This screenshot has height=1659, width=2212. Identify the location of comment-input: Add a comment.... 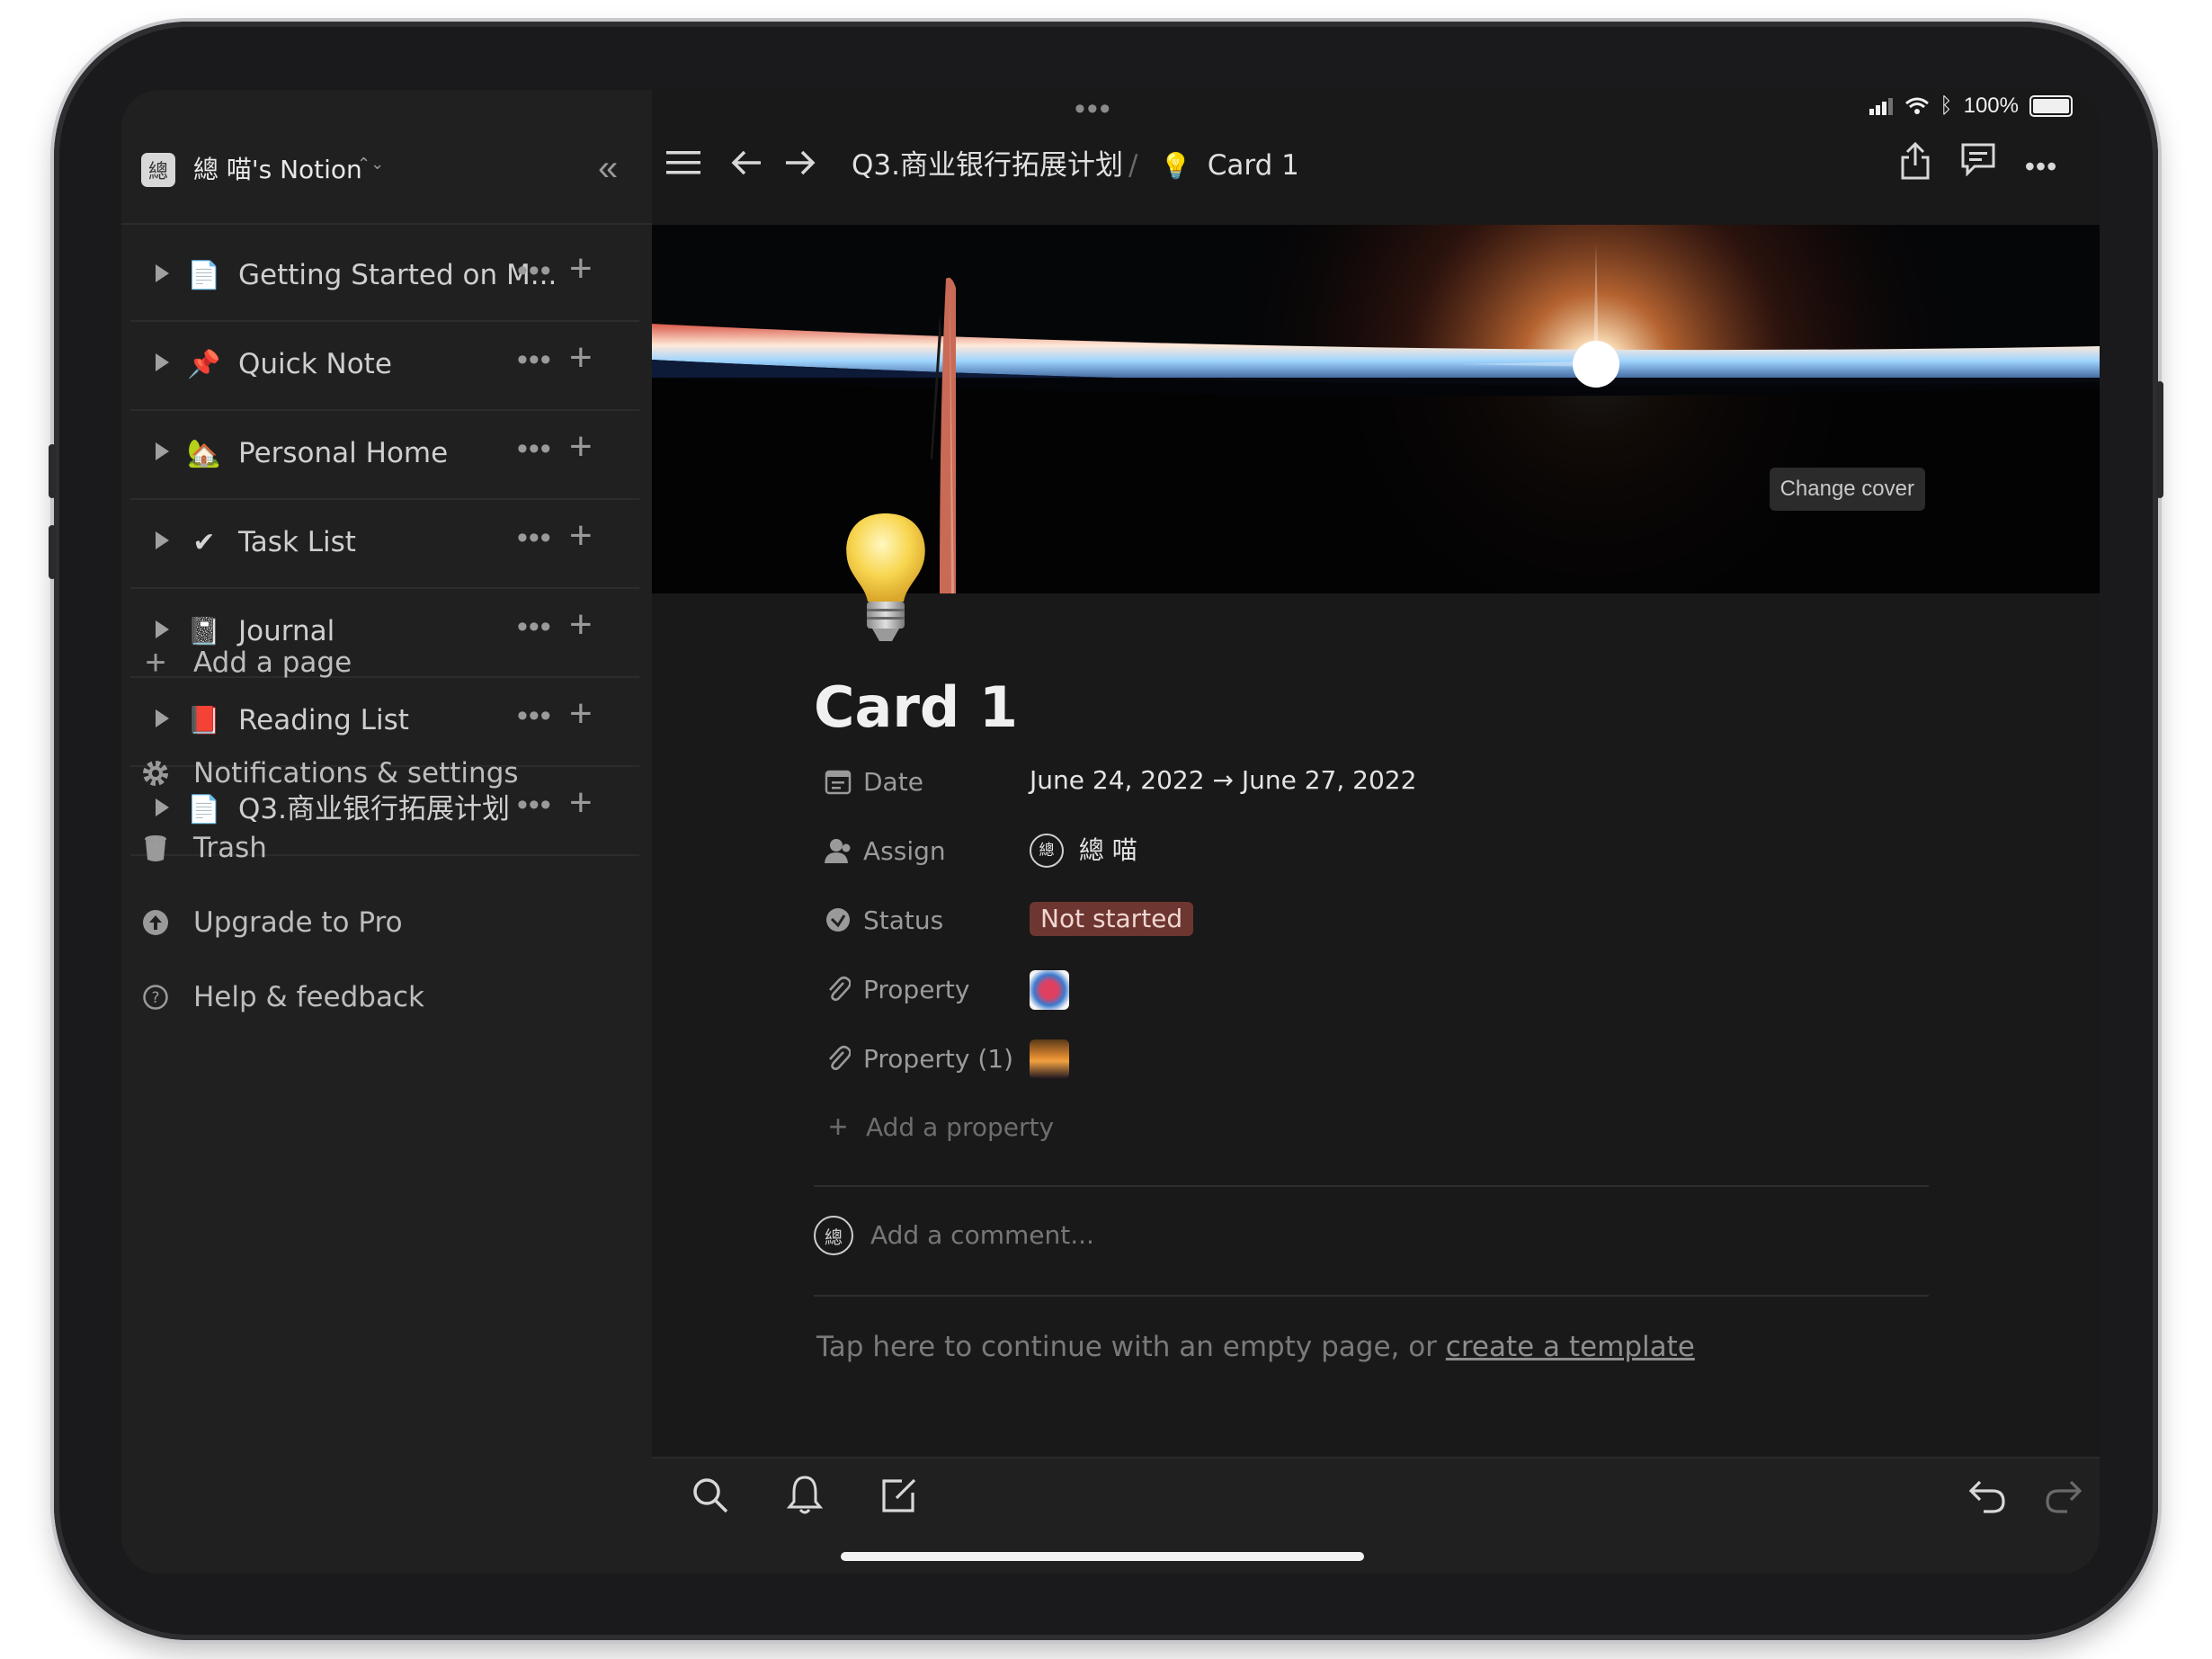
(982, 1235).